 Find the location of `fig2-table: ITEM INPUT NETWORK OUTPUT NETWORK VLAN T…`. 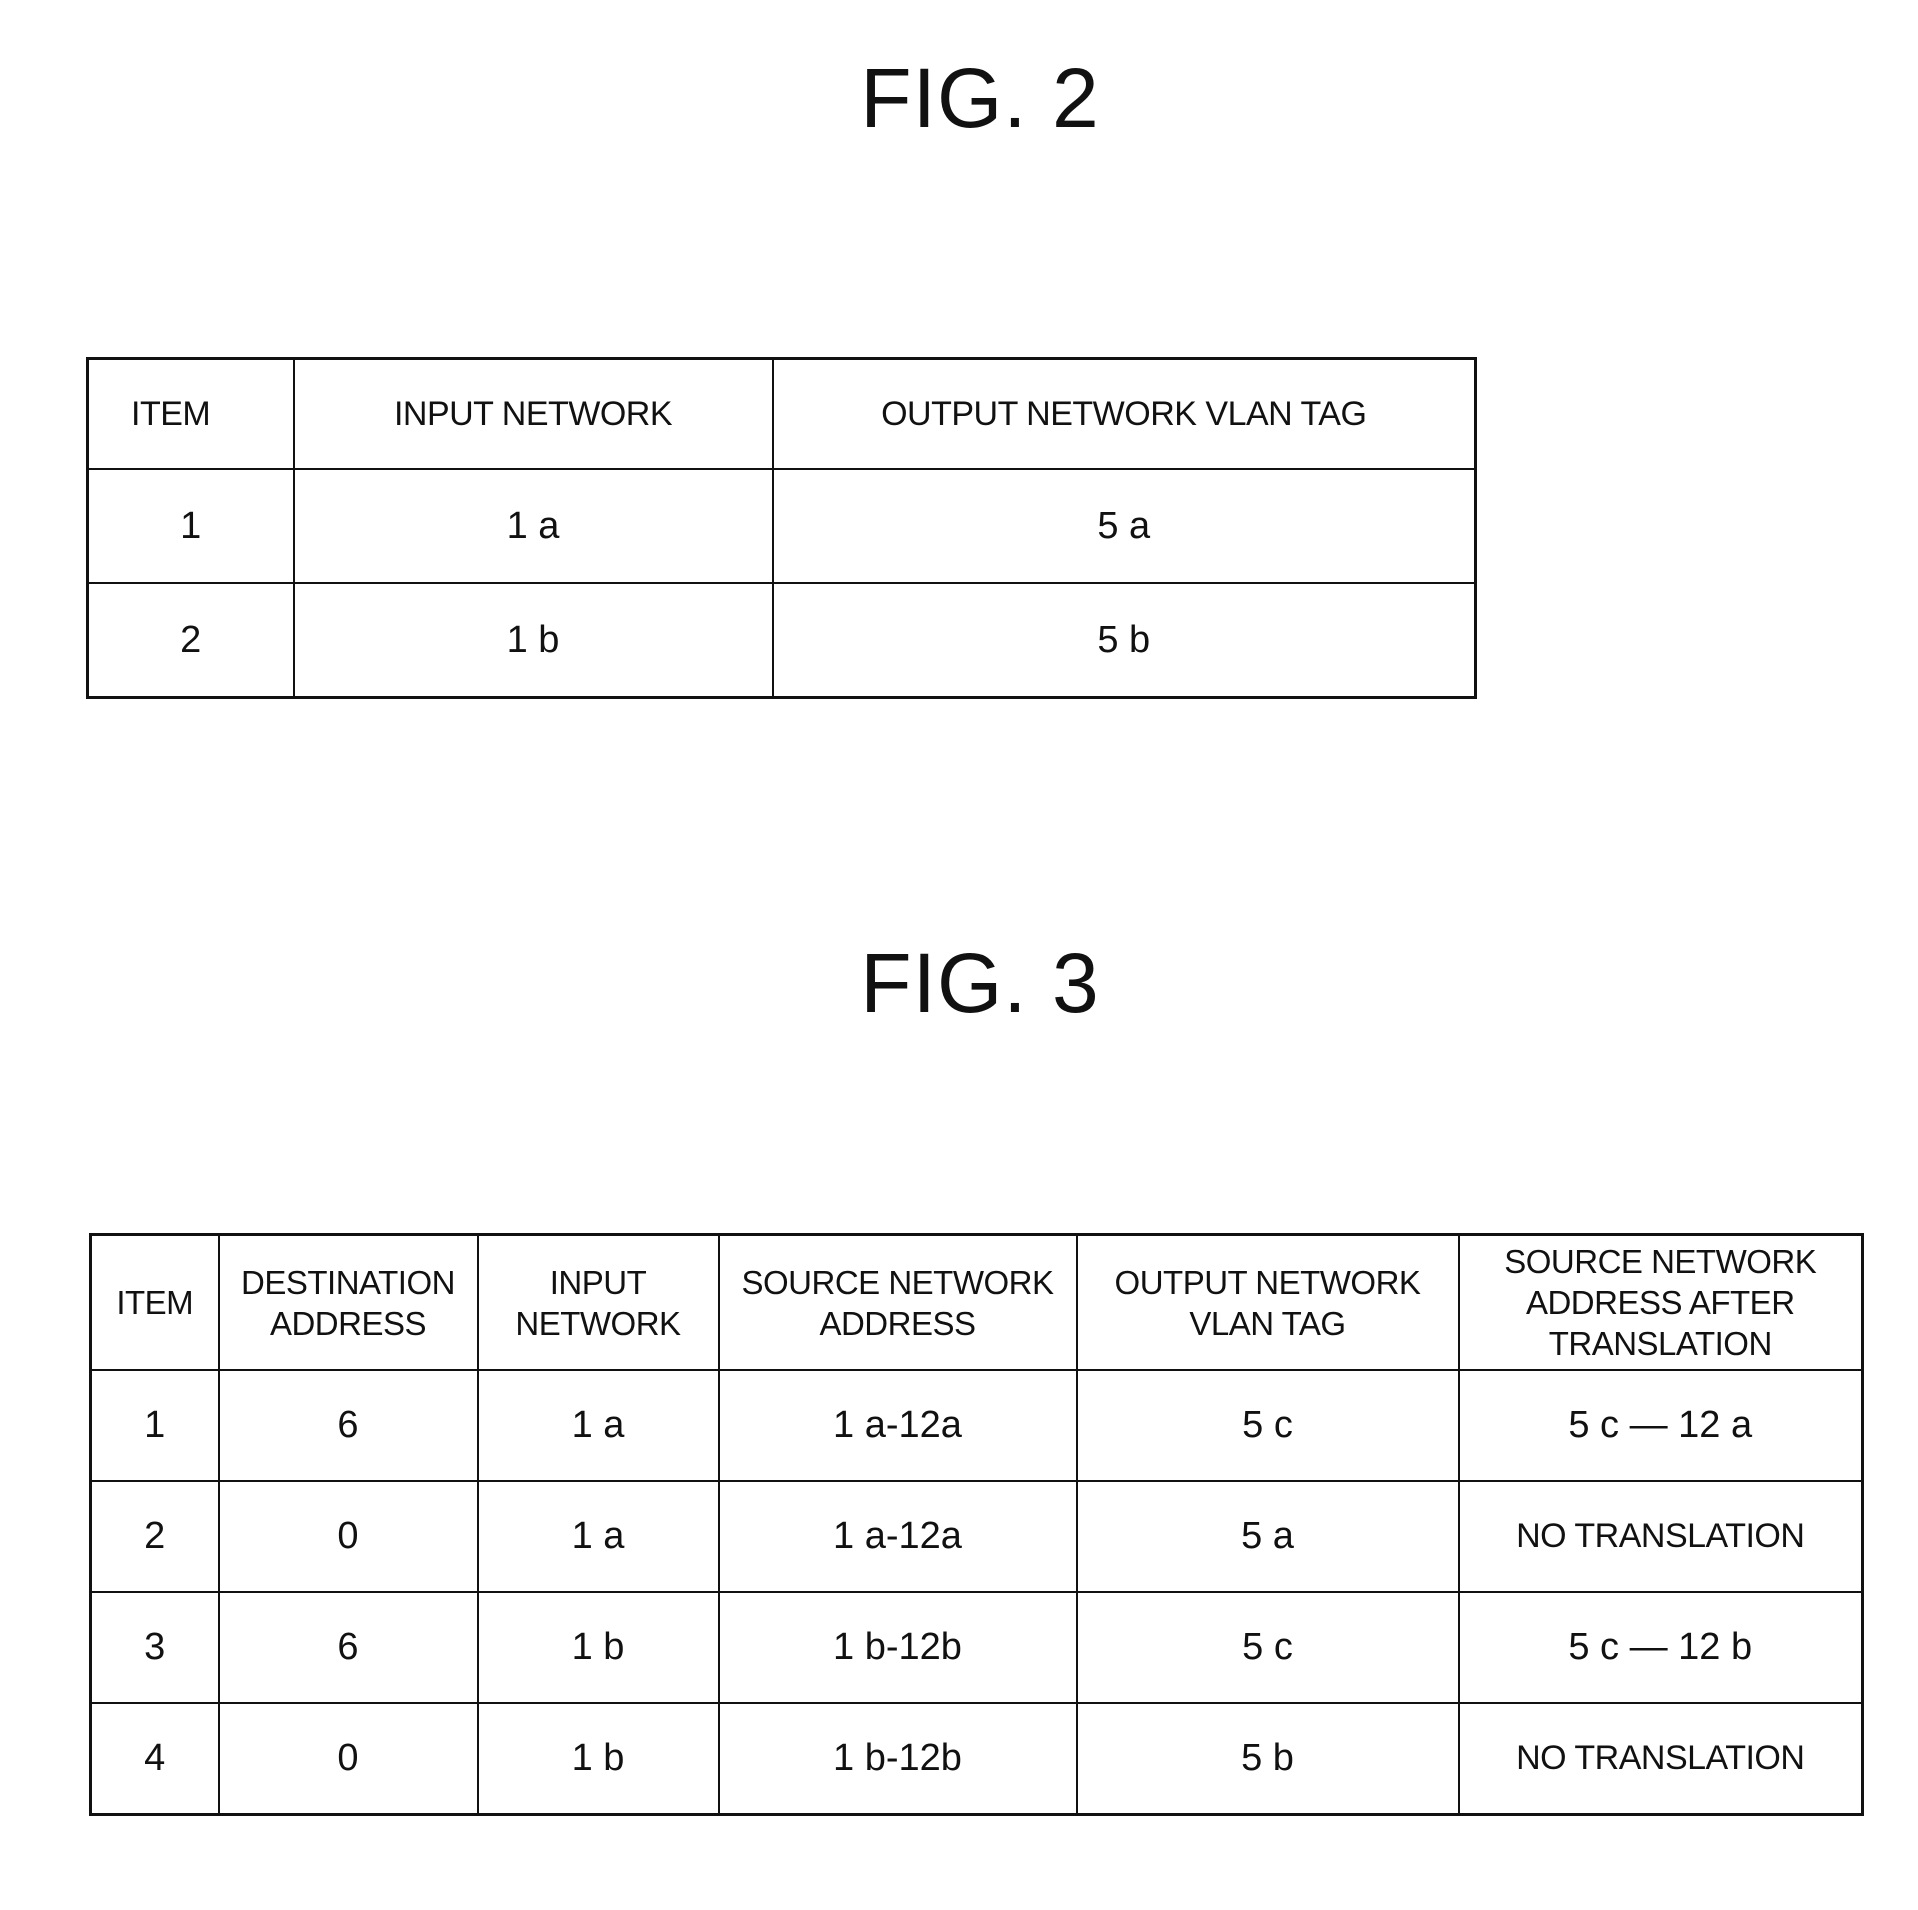

fig2-table: ITEM INPUT NETWORK OUTPUT NETWORK VLAN T… is located at coordinates (781, 528).